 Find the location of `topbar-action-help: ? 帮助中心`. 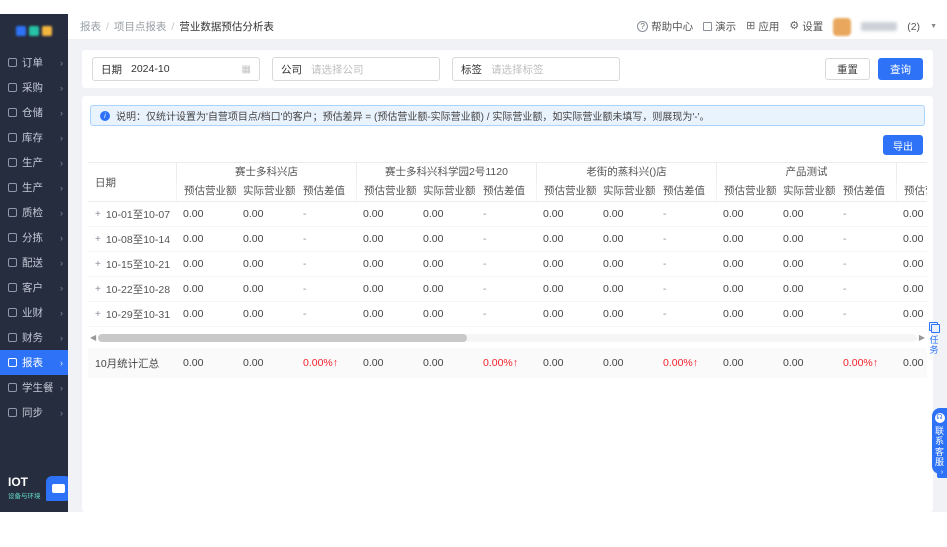

topbar-action-help: ? 帮助中心 is located at coordinates (665, 26).